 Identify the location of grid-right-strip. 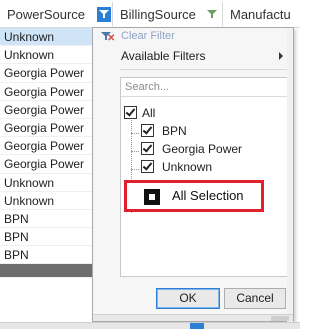
(296, 178).